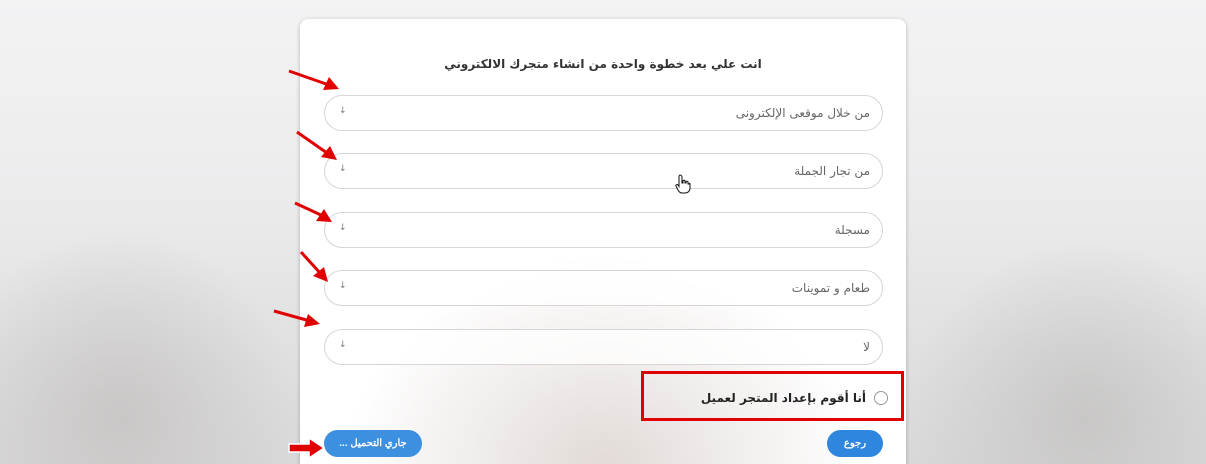 Image resolution: width=1206 pixels, height=464 pixels. I want to click on background-blur-right, so click(1055, 352).